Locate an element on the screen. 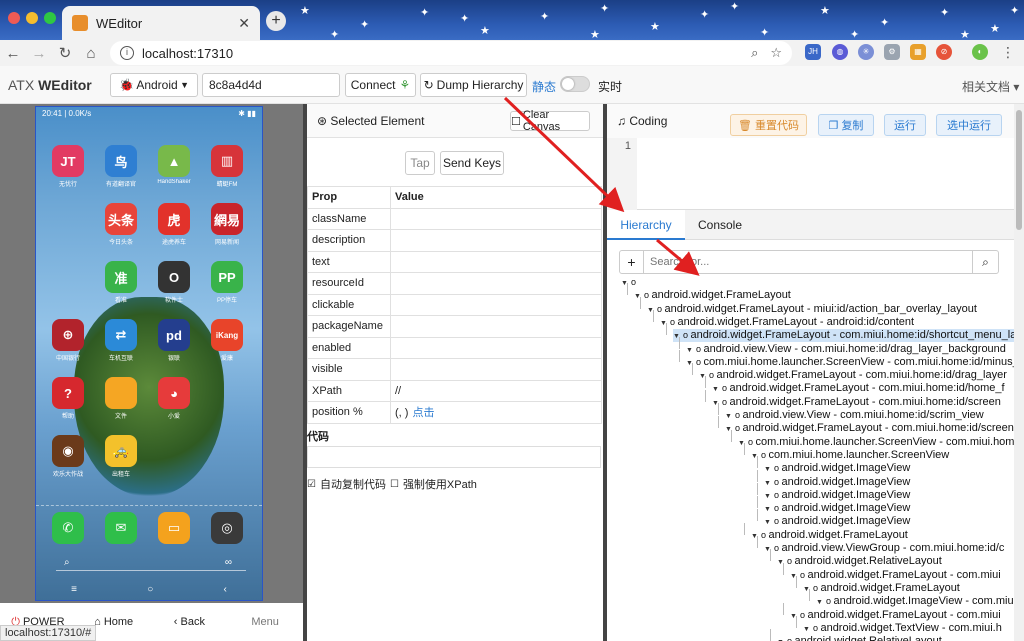  extension-jh-icon: JH is located at coordinates (813, 52).